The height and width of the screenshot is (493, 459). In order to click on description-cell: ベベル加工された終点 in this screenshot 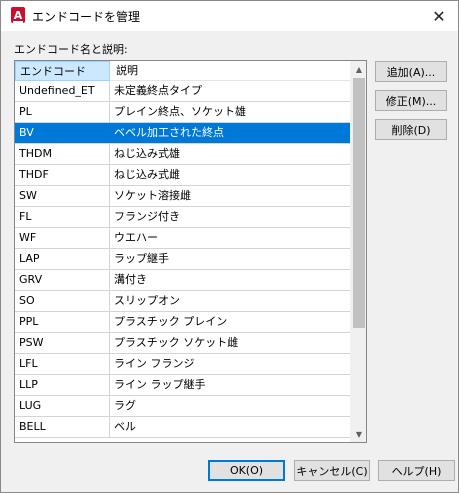, I will do `click(169, 132)`.